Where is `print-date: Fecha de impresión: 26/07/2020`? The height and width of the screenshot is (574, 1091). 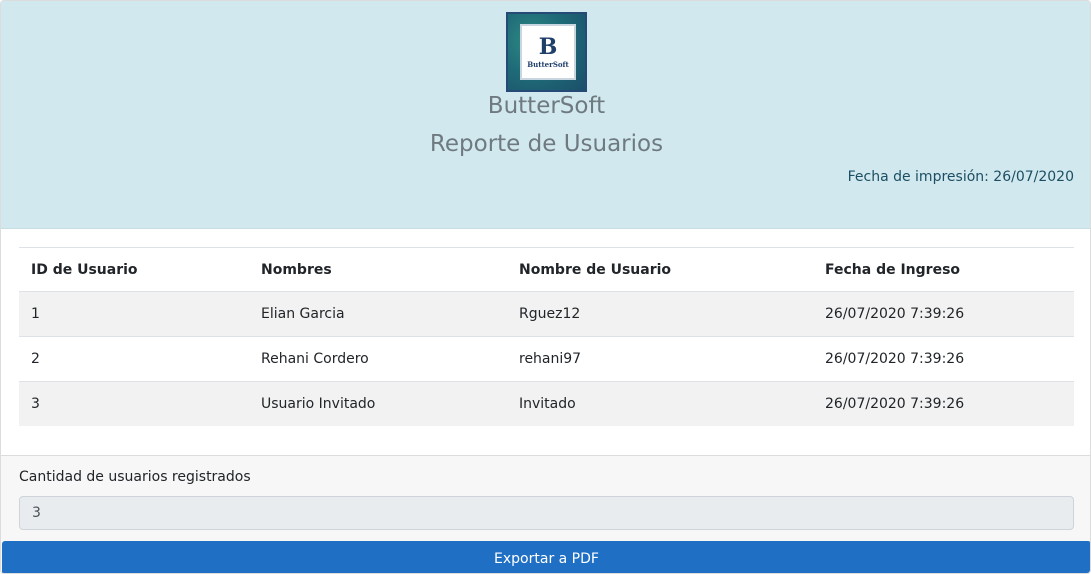
print-date: Fecha de impresión: 26/07/2020 is located at coordinates (960, 177).